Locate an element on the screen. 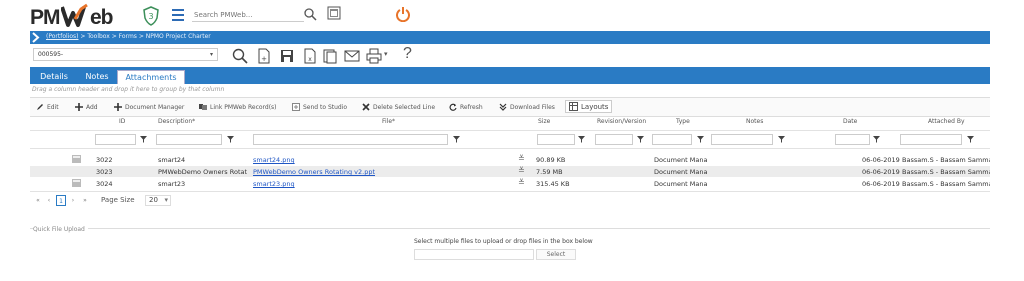 The height and width of the screenshot is (281, 1024). logo-web-text: eb is located at coordinates (101, 17).